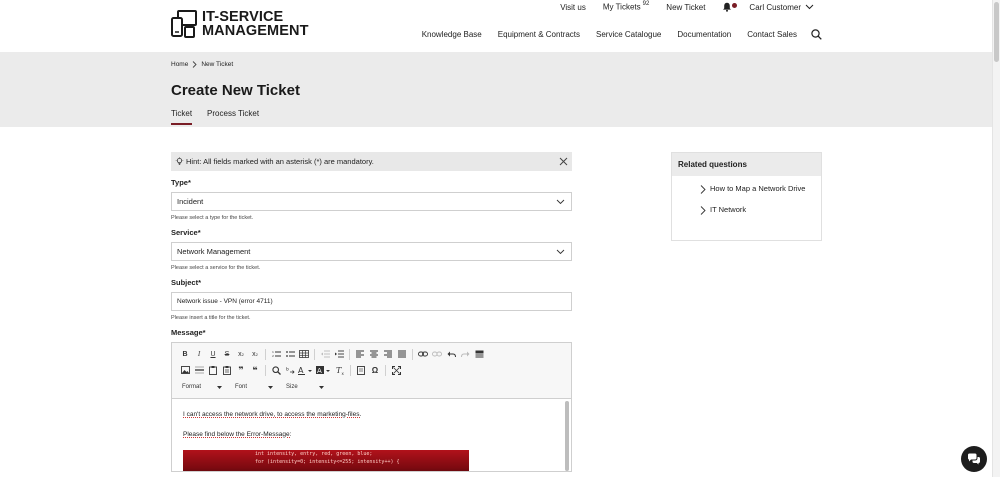 Image resolution: width=1000 pixels, height=477 pixels. I want to click on align-center-icon, so click(374, 354).